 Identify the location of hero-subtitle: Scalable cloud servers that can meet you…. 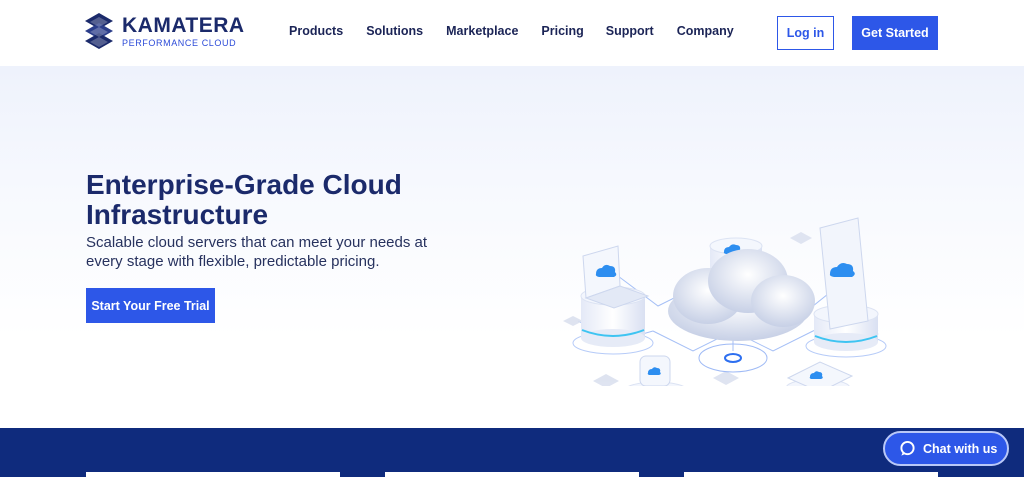
(257, 252).